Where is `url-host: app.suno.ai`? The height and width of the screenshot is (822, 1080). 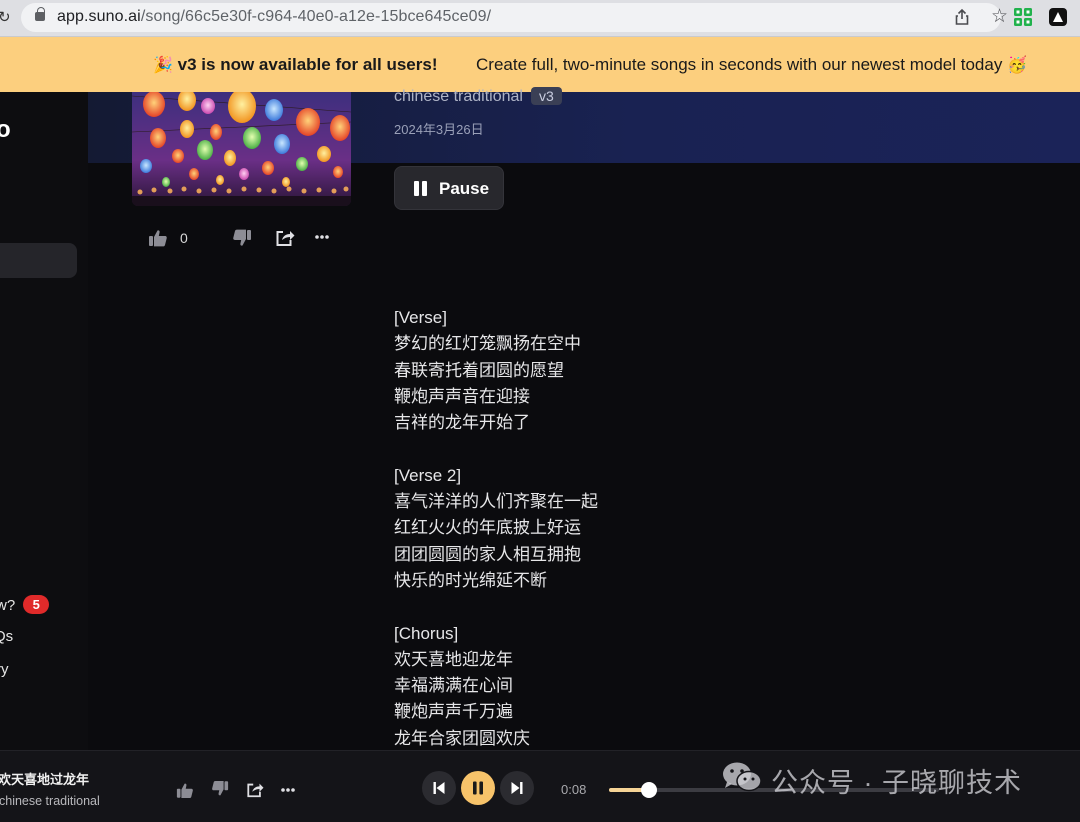
url-host: app.suno.ai is located at coordinates (99, 16).